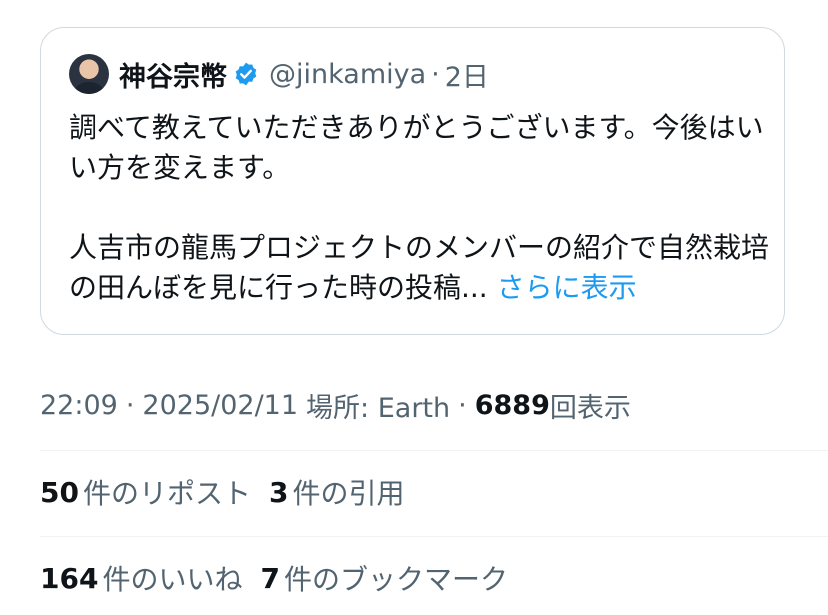 This screenshot has height=615, width=828. I want to click on likes-stat: 164 件のいいね, so click(141, 578).